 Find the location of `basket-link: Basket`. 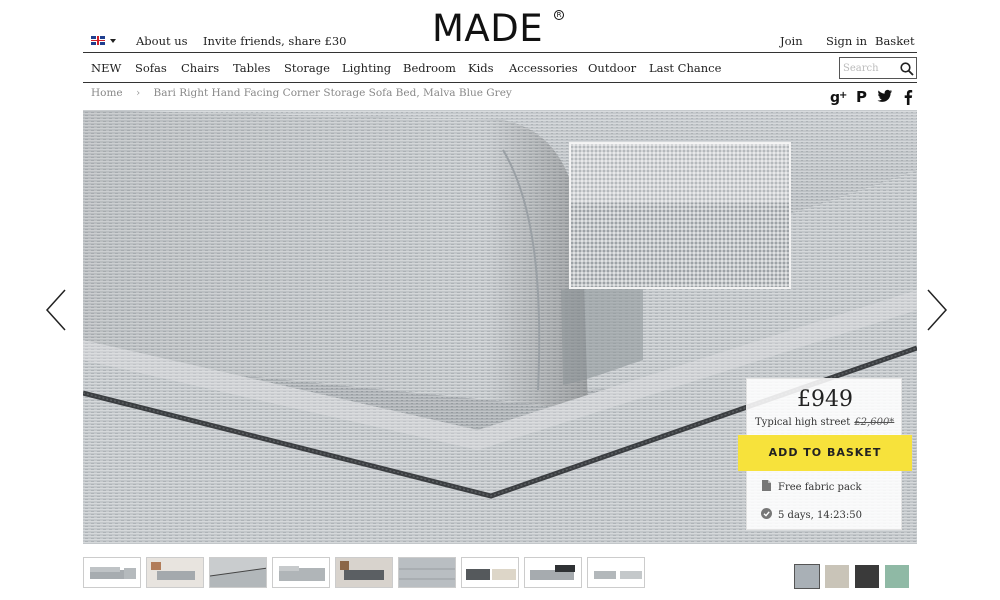

basket-link: Basket is located at coordinates (895, 41).